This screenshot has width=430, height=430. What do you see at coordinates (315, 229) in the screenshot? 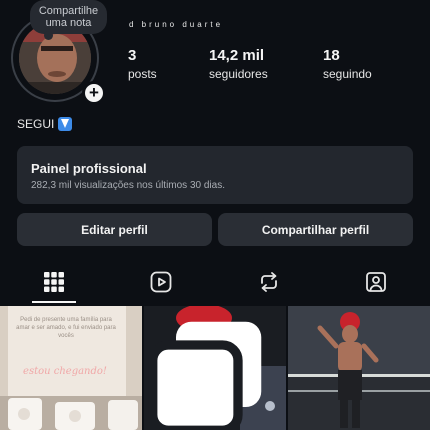
I see `share-profile-button: Compartilhar perfil` at bounding box center [315, 229].